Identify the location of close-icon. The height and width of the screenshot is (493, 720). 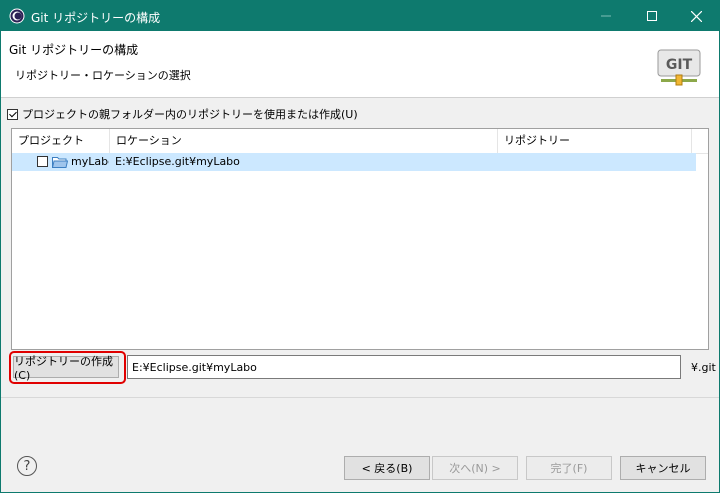
(696, 16).